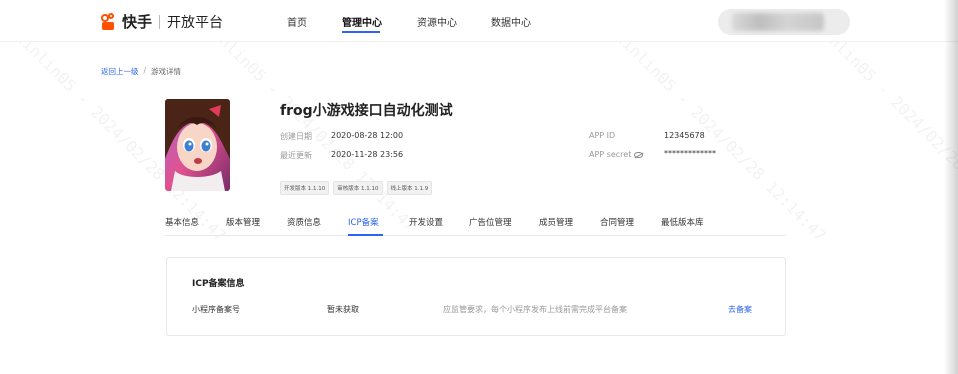 Image resolution: width=958 pixels, height=374 pixels. I want to click on tab-icp-filing: ICP备案, so click(363, 222).